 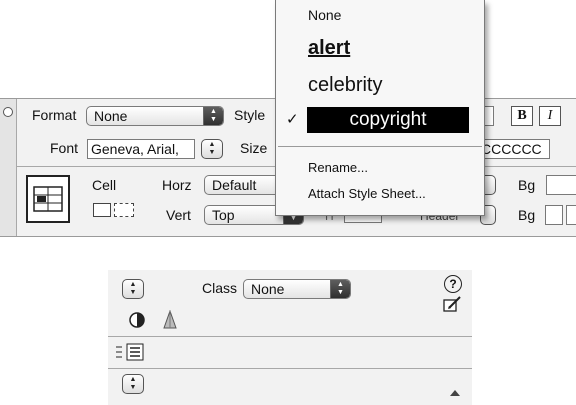 What do you see at coordinates (522, 116) in the screenshot?
I see `bold-button: B` at bounding box center [522, 116].